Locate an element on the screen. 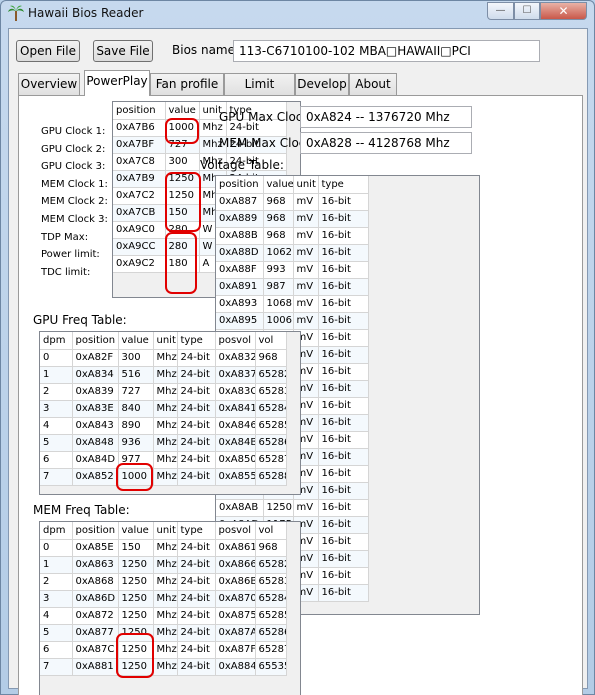 The width and height of the screenshot is (595, 695). bios-name-field: 113-C6710100-102 MBA□HAWAII□PCI is located at coordinates (386, 51).